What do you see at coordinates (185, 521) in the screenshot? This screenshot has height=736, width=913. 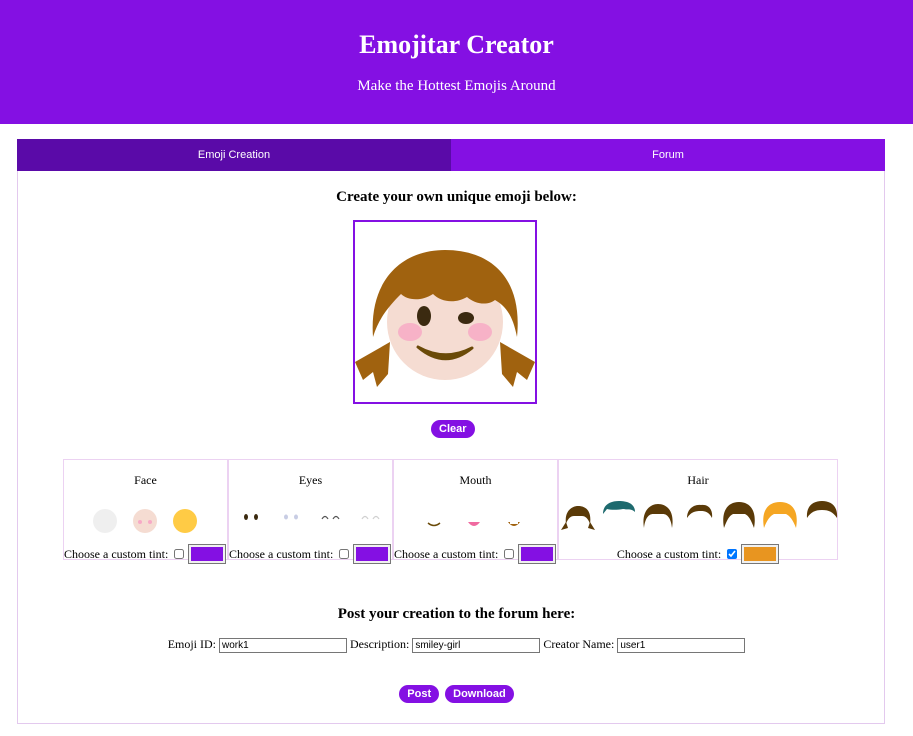 I see `face-option-yellow` at bounding box center [185, 521].